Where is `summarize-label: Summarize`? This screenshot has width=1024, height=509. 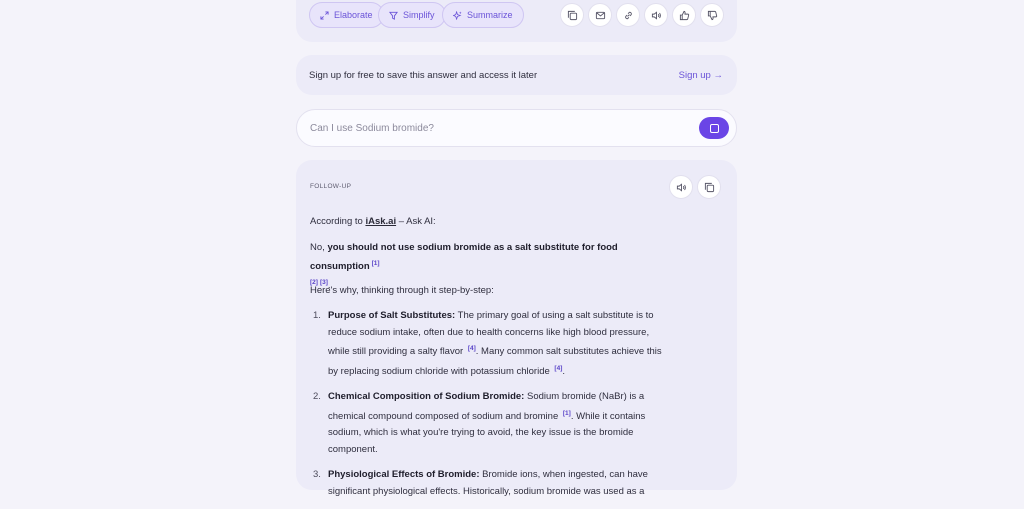
summarize-label: Summarize is located at coordinates (490, 15).